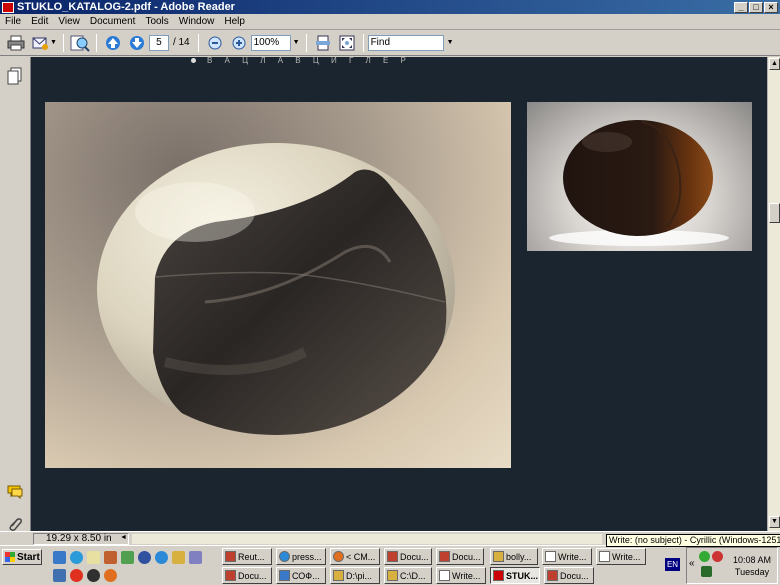  Describe the element at coordinates (93, 557) in the screenshot. I see `quick-launch-notepad-icon` at that location.